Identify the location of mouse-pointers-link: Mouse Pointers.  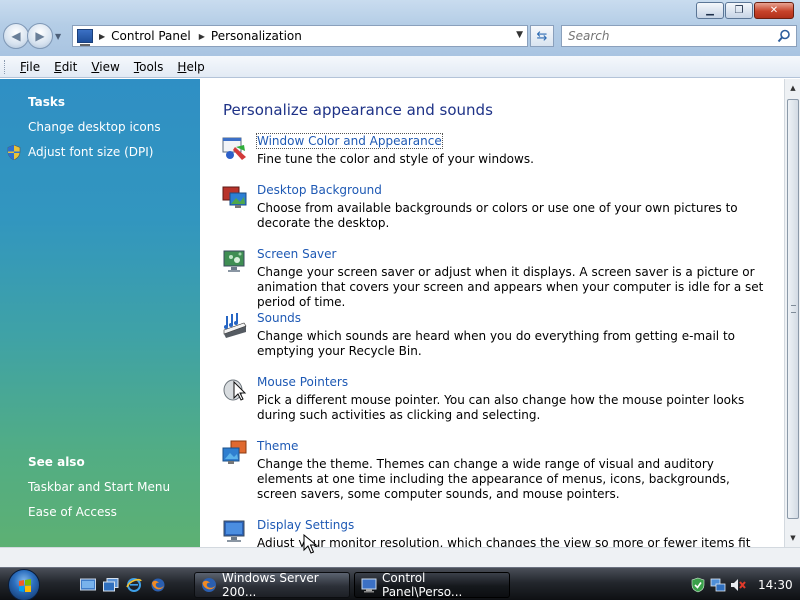
(302, 382).